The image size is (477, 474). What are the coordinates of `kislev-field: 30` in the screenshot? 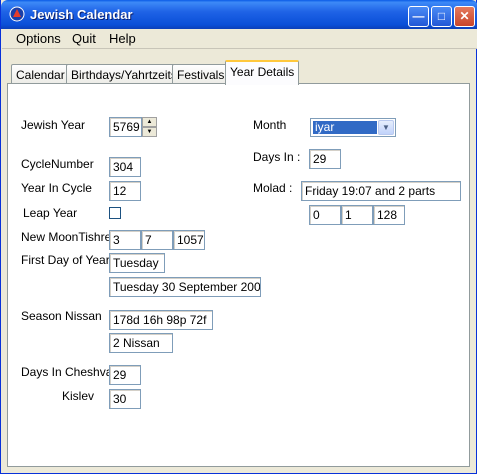 It's located at (125, 399).